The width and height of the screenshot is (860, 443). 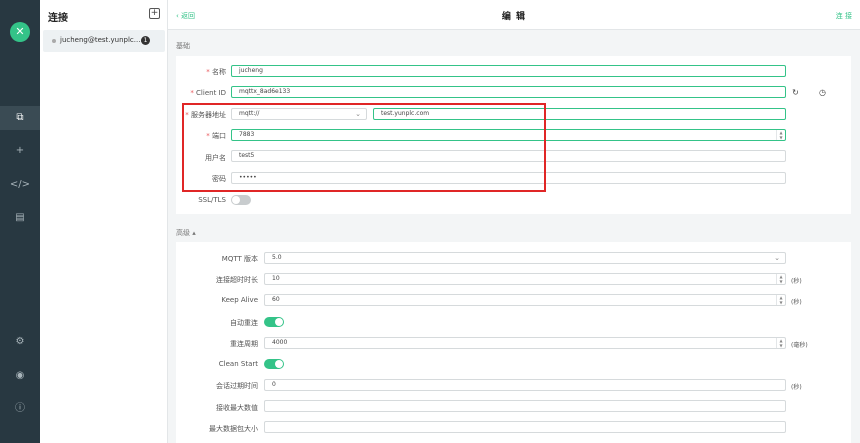 I want to click on timeout-unit: (秒), so click(x=796, y=281).